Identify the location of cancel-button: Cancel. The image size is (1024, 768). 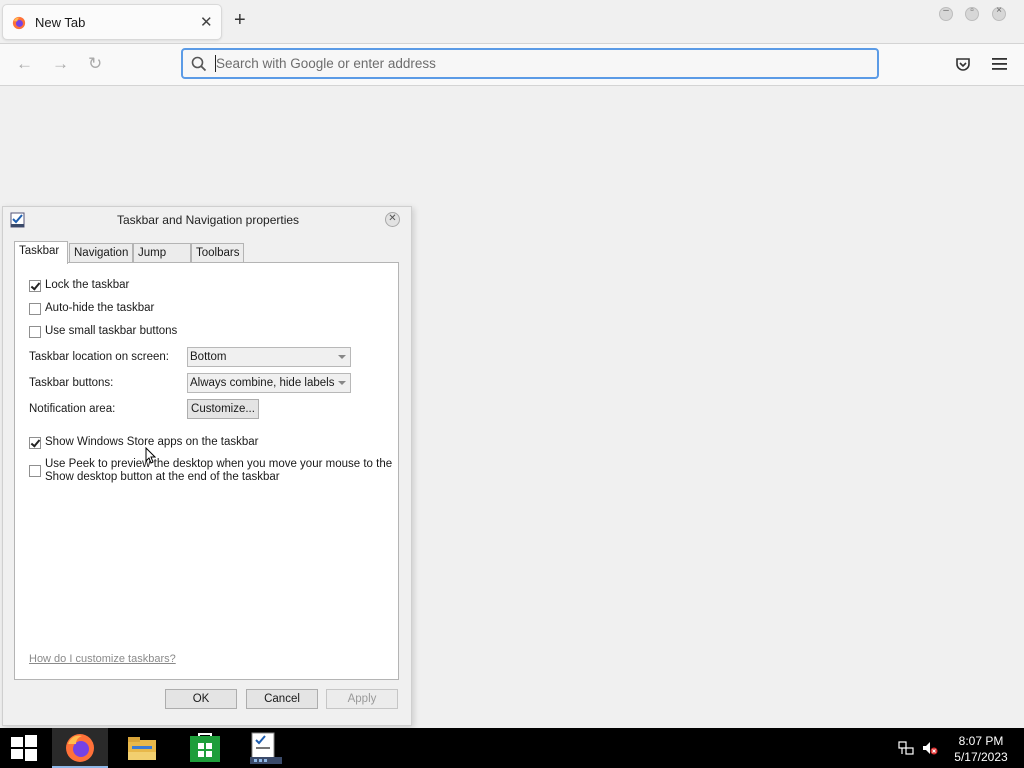
(282, 699).